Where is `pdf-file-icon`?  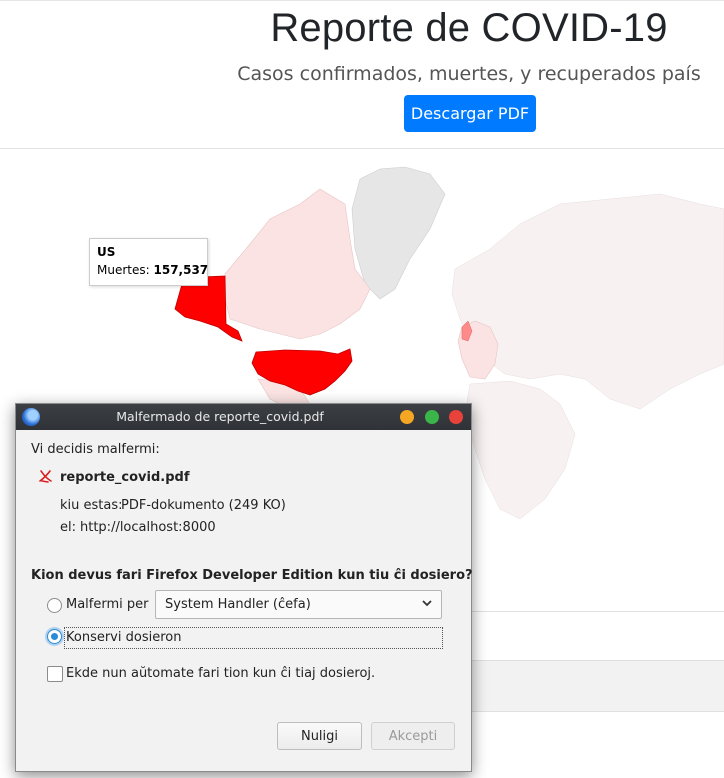 pdf-file-icon is located at coordinates (45, 476).